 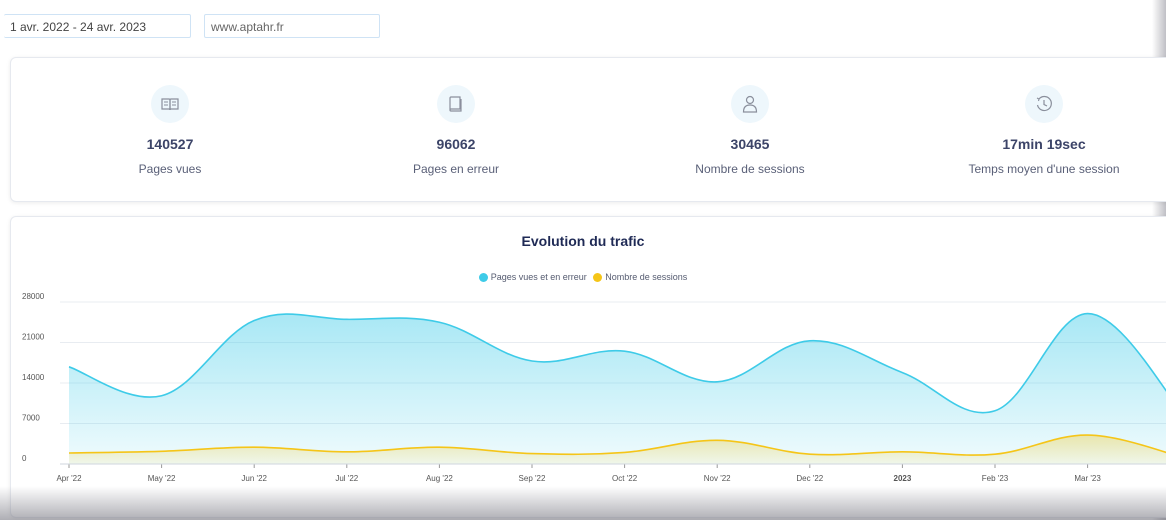 I want to click on y-tick-label: 0, so click(x=24, y=458).